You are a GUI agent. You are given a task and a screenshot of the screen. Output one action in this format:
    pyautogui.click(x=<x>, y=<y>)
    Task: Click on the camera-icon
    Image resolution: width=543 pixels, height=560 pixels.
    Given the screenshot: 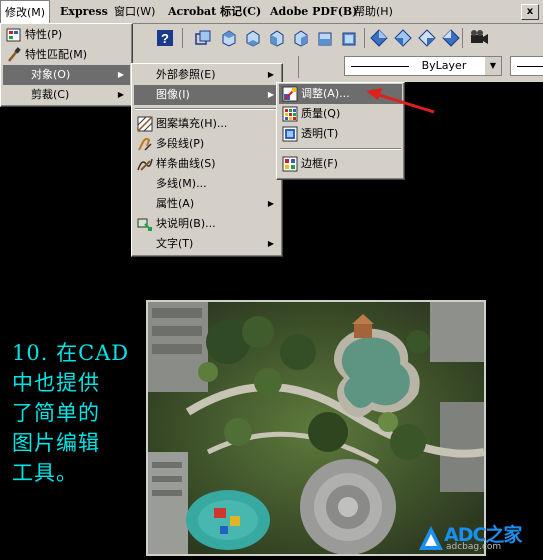 What is the action you would take?
    pyautogui.click(x=479, y=38)
    